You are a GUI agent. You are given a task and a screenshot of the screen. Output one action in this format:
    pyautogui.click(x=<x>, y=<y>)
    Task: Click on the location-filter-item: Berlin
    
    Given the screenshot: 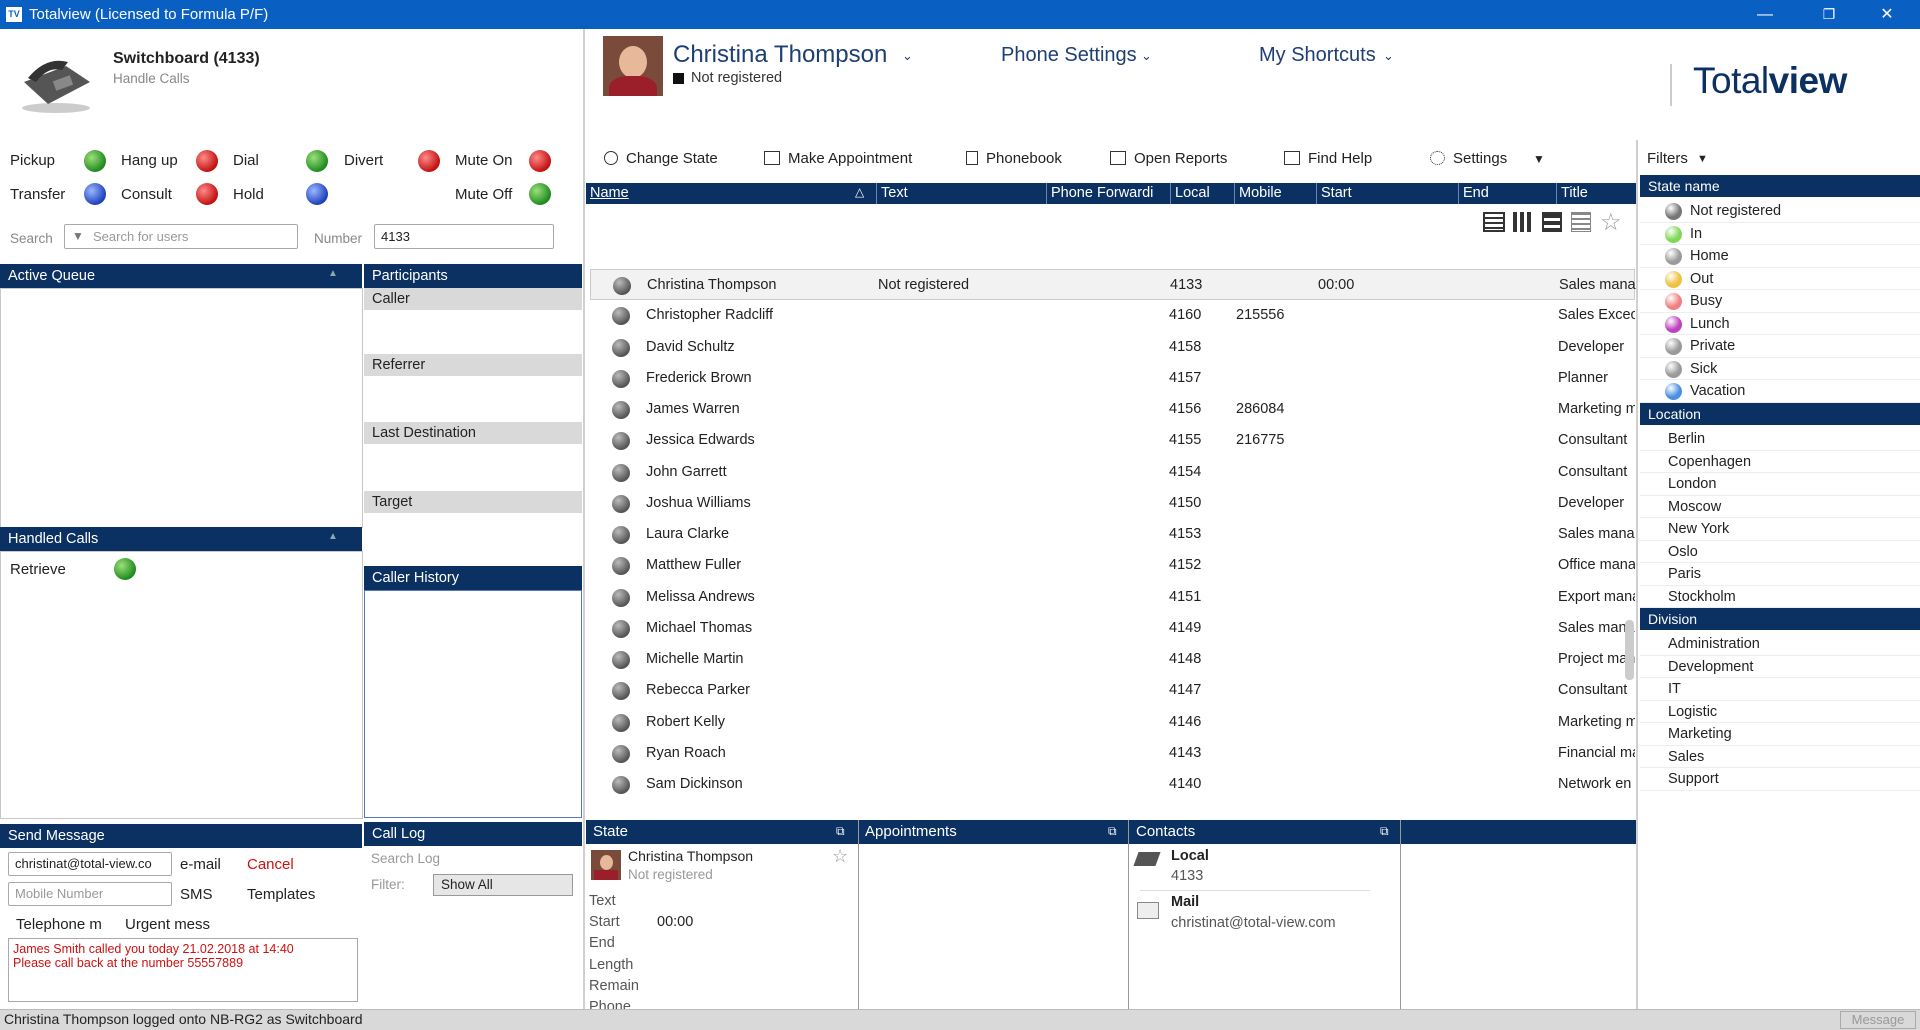 What is the action you would take?
    pyautogui.click(x=1780, y=439)
    